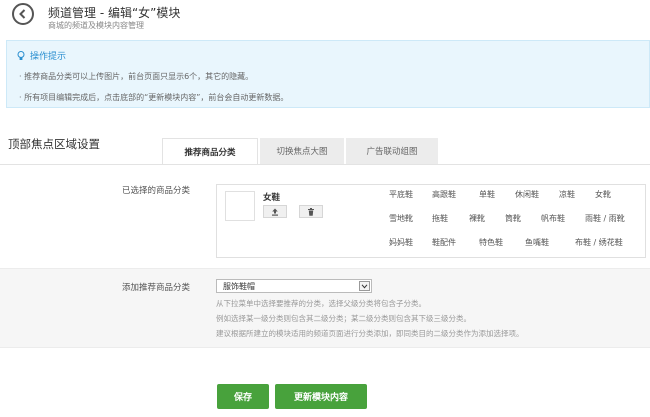 The height and width of the screenshot is (417, 650). Describe the element at coordinates (54, 144) in the screenshot. I see `section-title: 顶部焦点区域设置` at that location.